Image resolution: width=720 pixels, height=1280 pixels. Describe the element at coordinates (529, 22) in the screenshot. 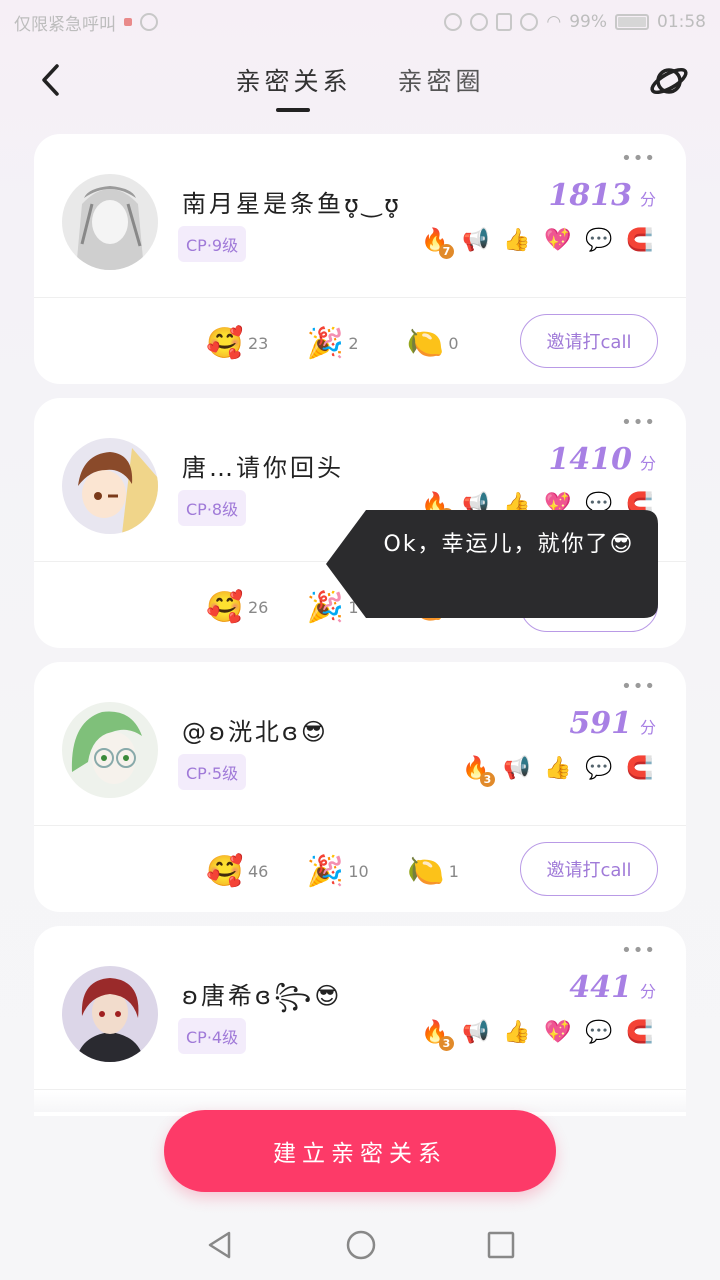

I see `alarm-icon` at that location.